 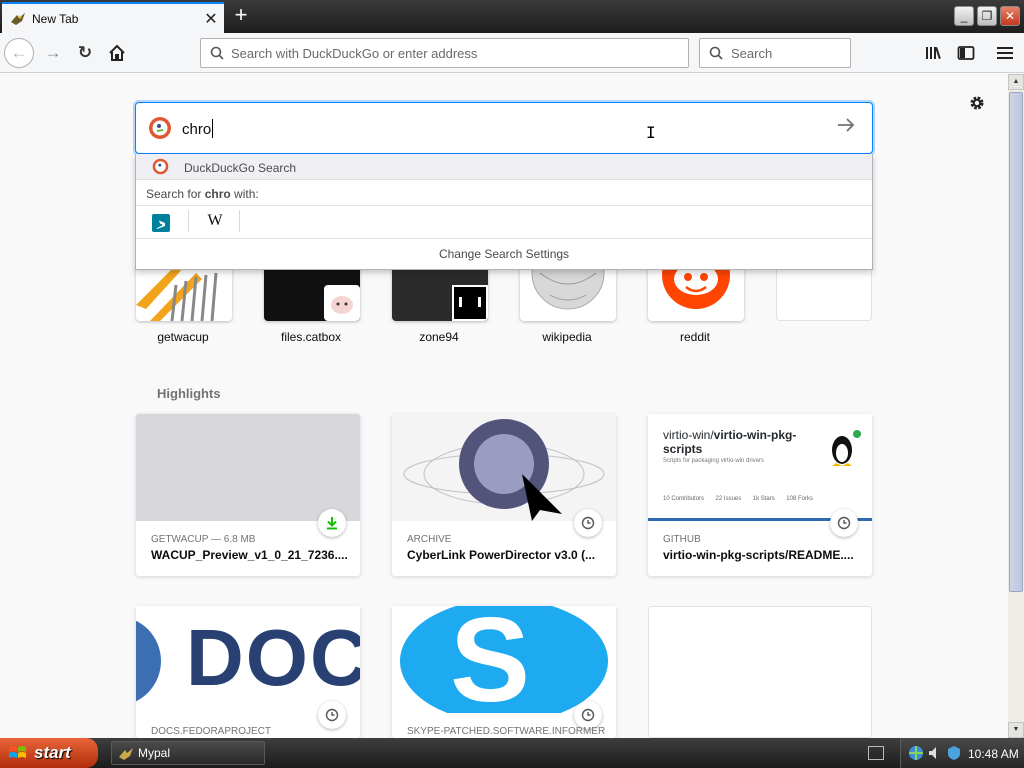 What do you see at coordinates (161, 223) in the screenshot?
I see `bing-icon` at bounding box center [161, 223].